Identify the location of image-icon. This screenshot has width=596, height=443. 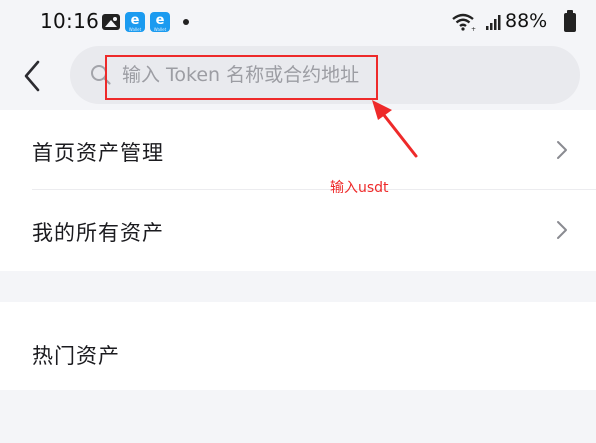
(111, 22).